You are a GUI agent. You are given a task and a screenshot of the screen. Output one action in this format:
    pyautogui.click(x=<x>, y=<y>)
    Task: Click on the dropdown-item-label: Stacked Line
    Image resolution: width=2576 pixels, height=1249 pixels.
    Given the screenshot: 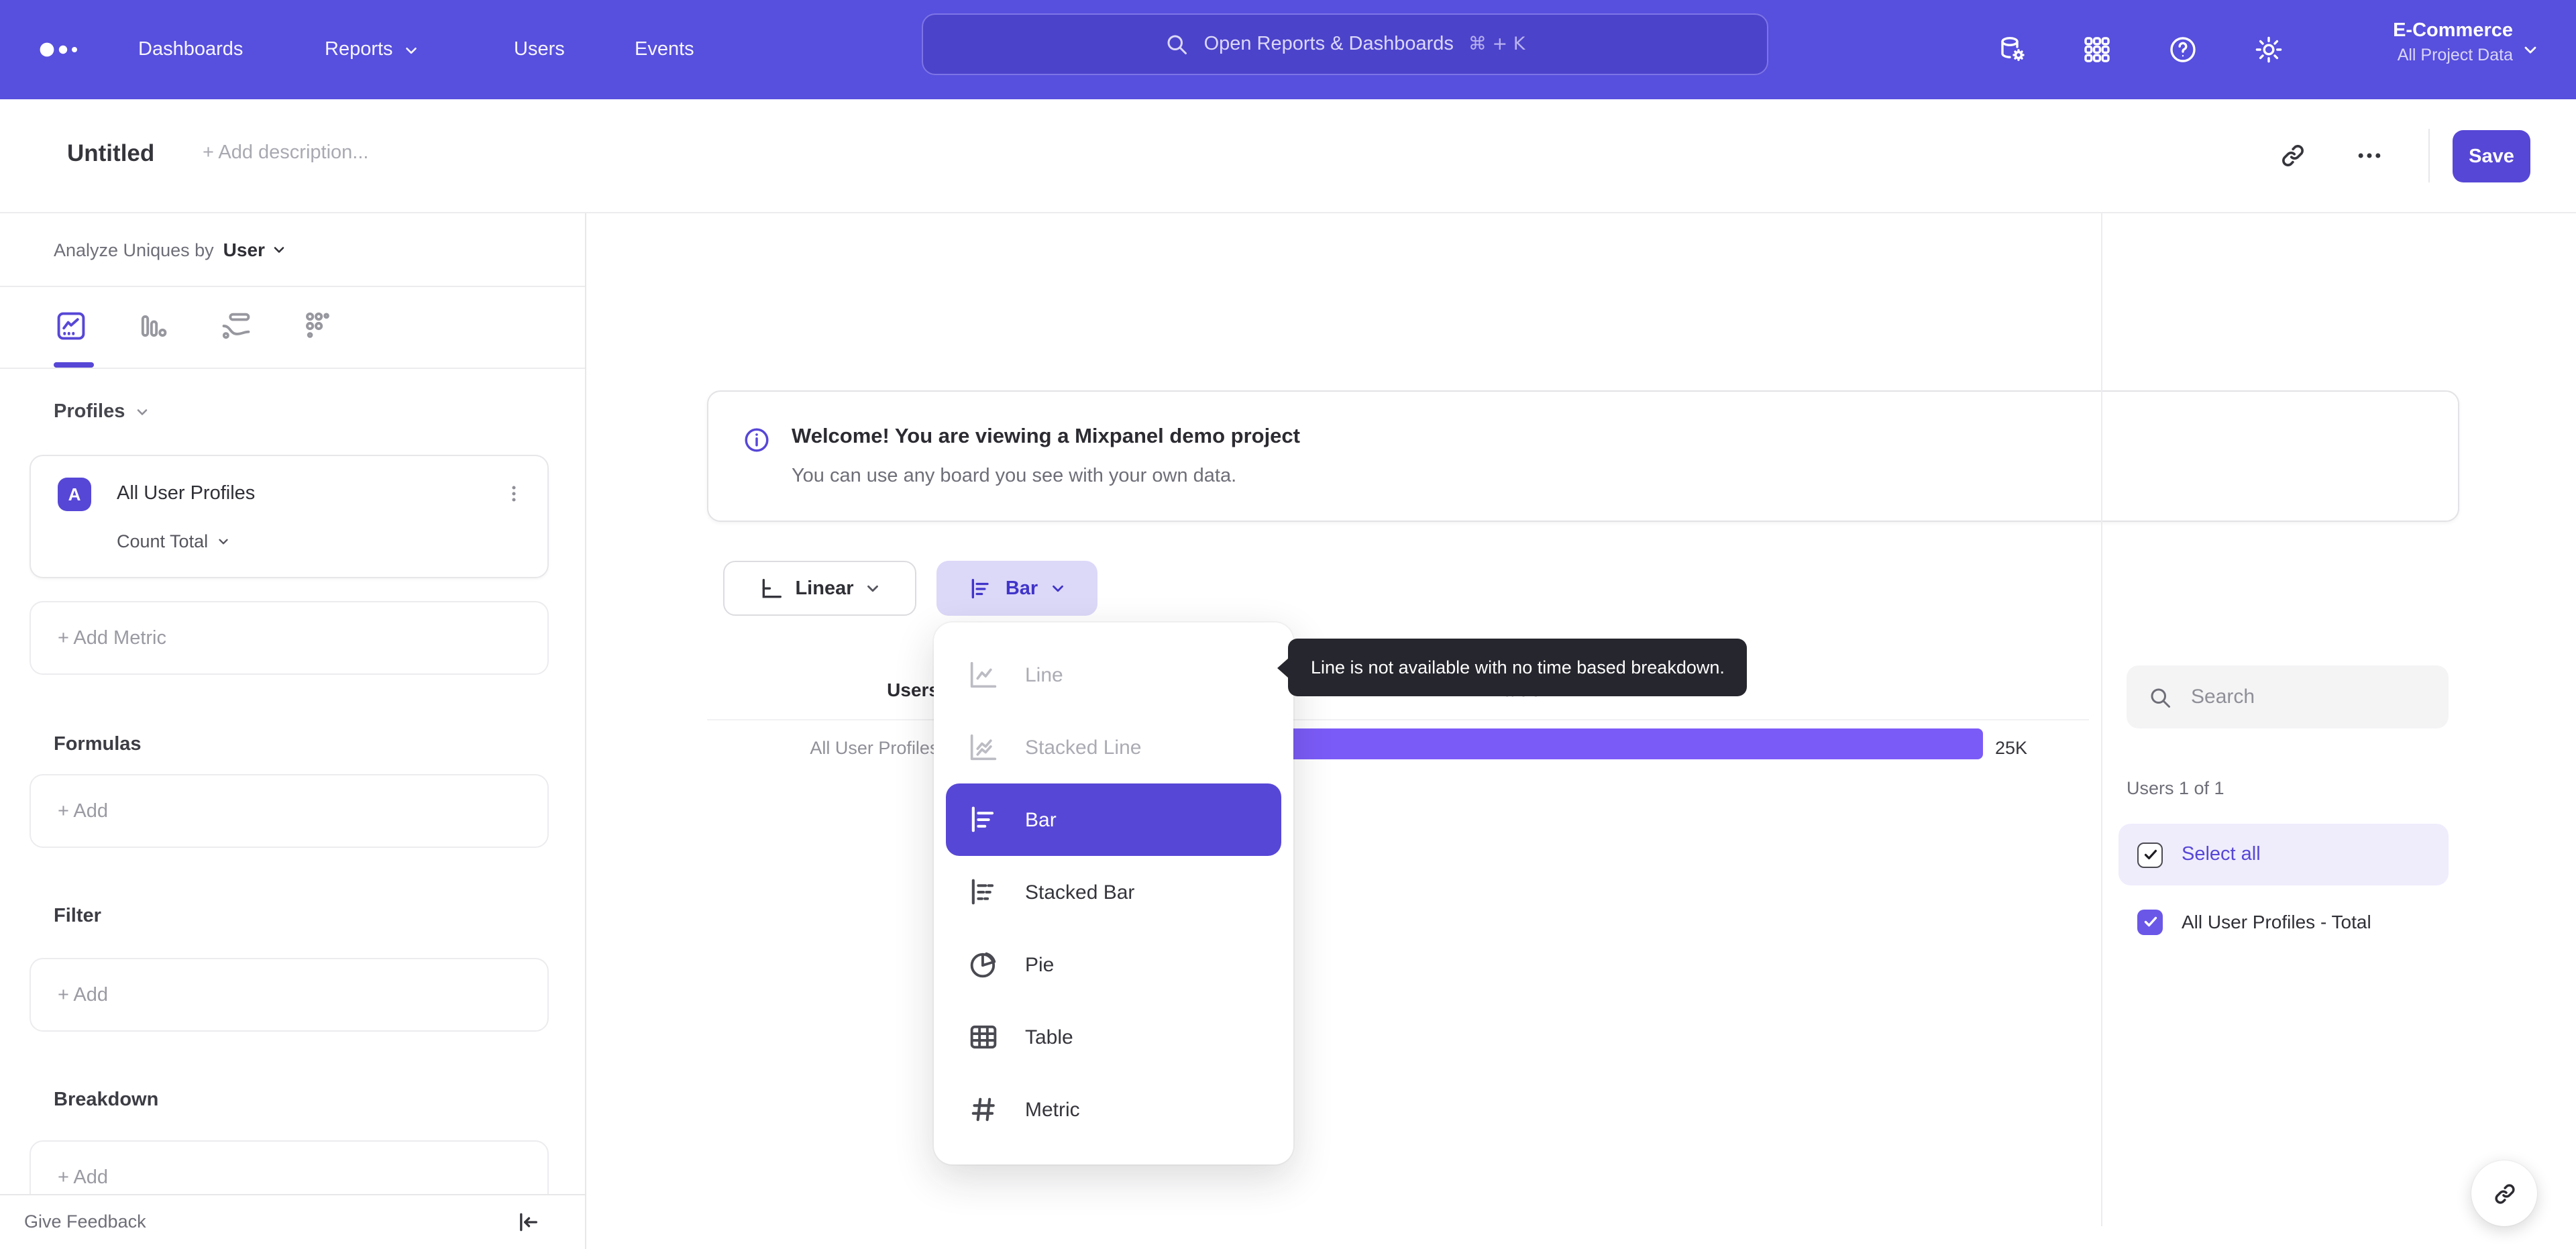 What is the action you would take?
    pyautogui.click(x=1083, y=747)
    